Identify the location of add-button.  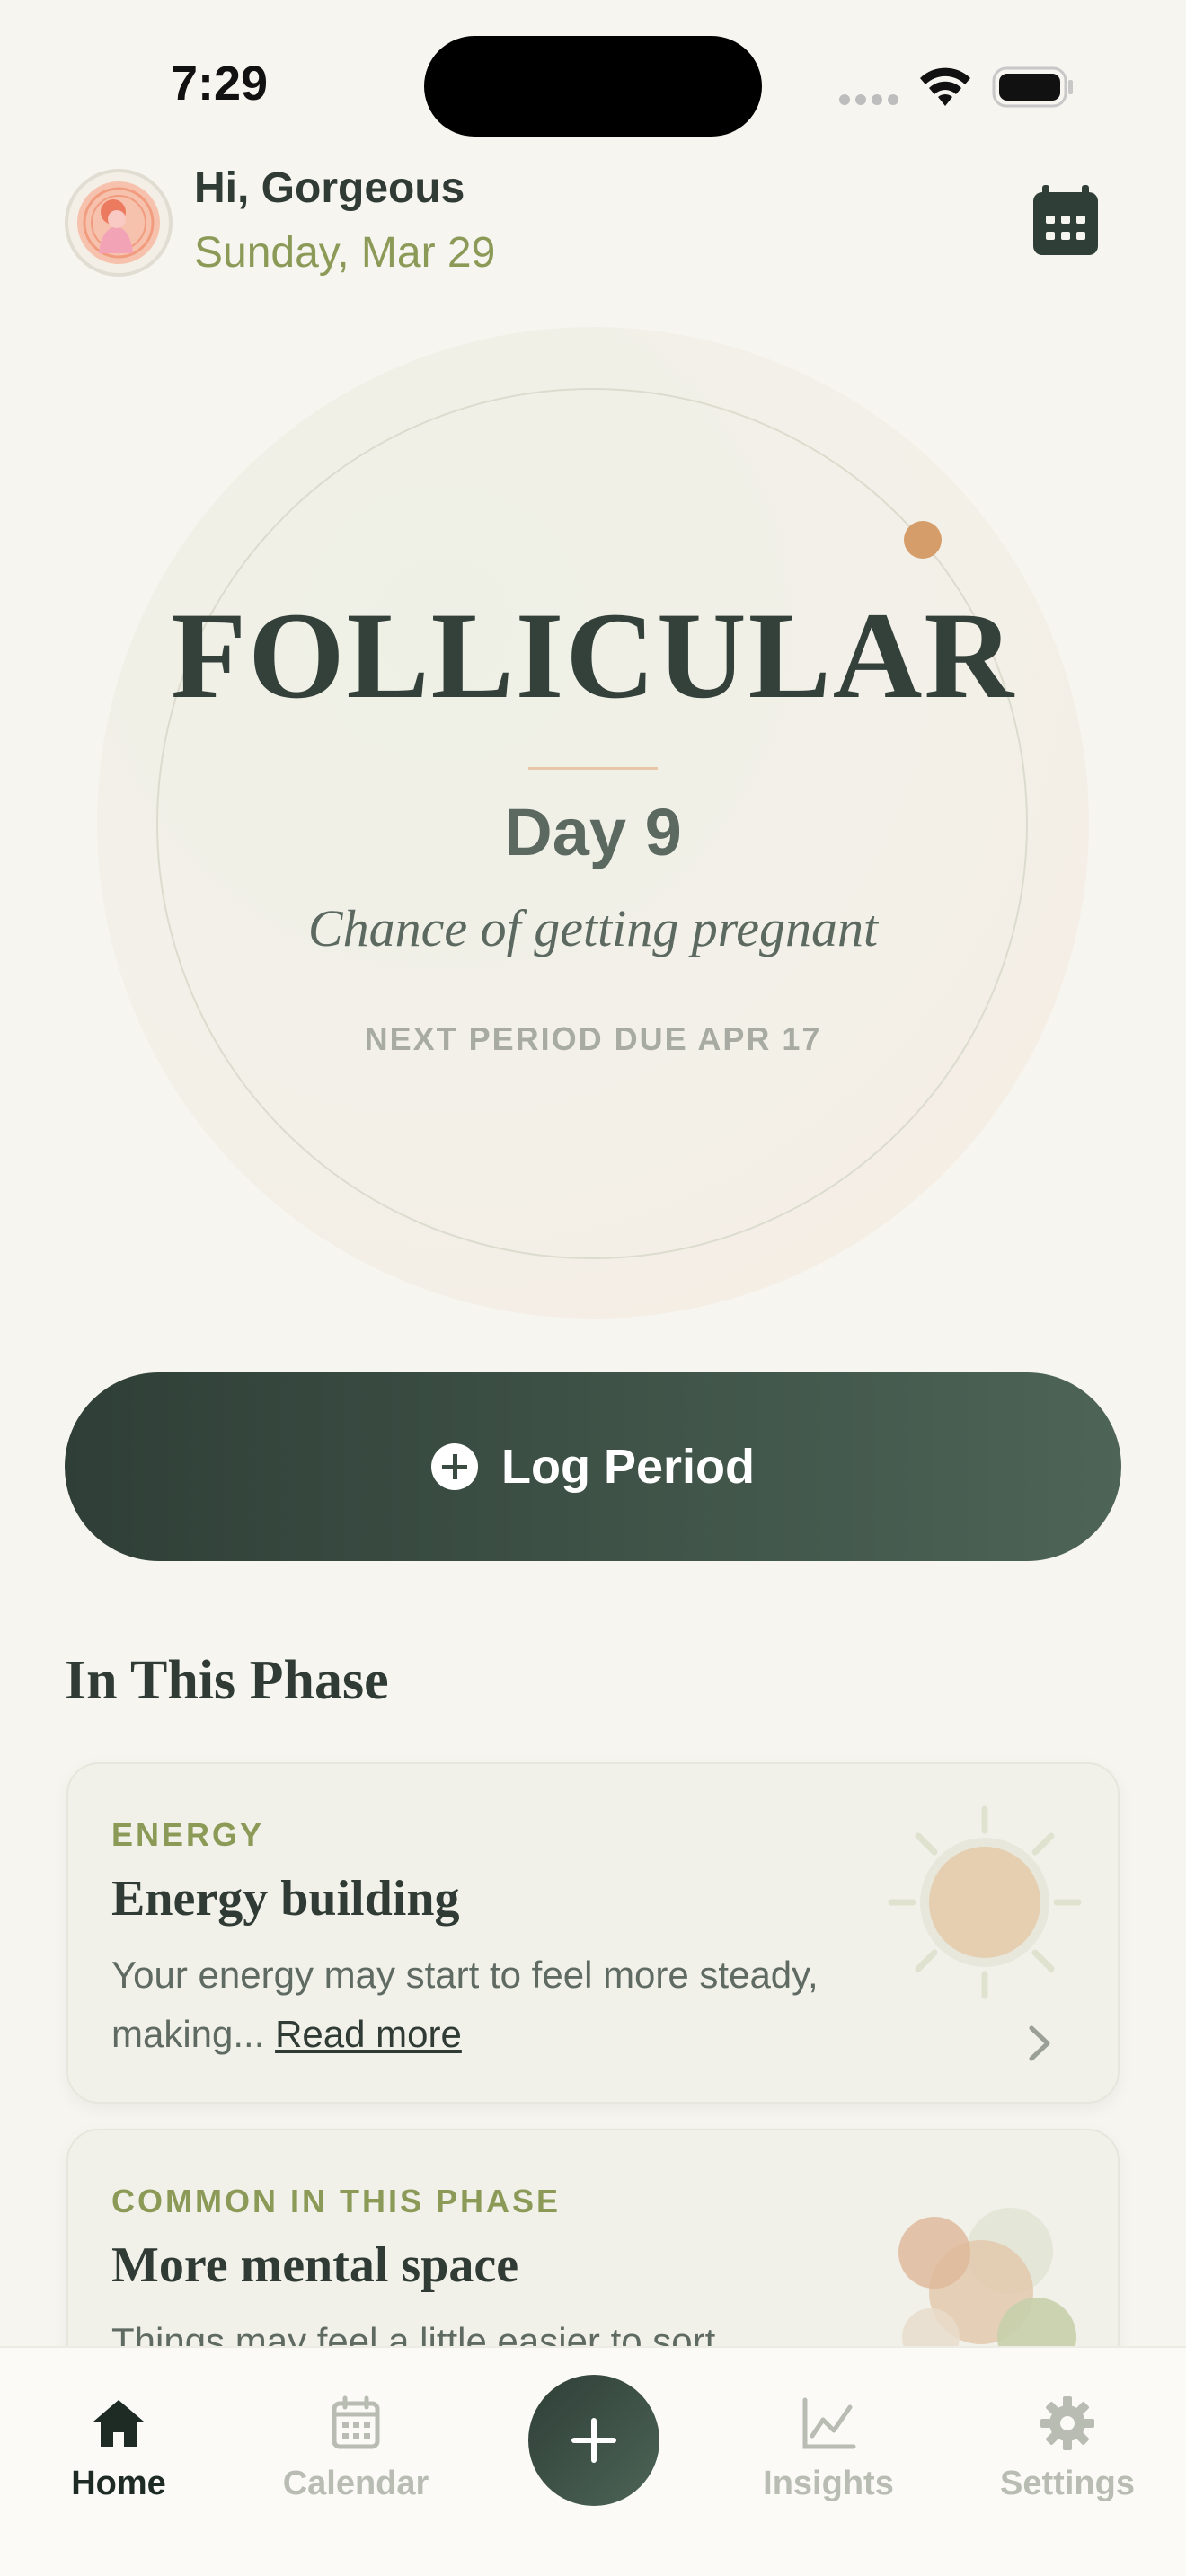
(593, 2440).